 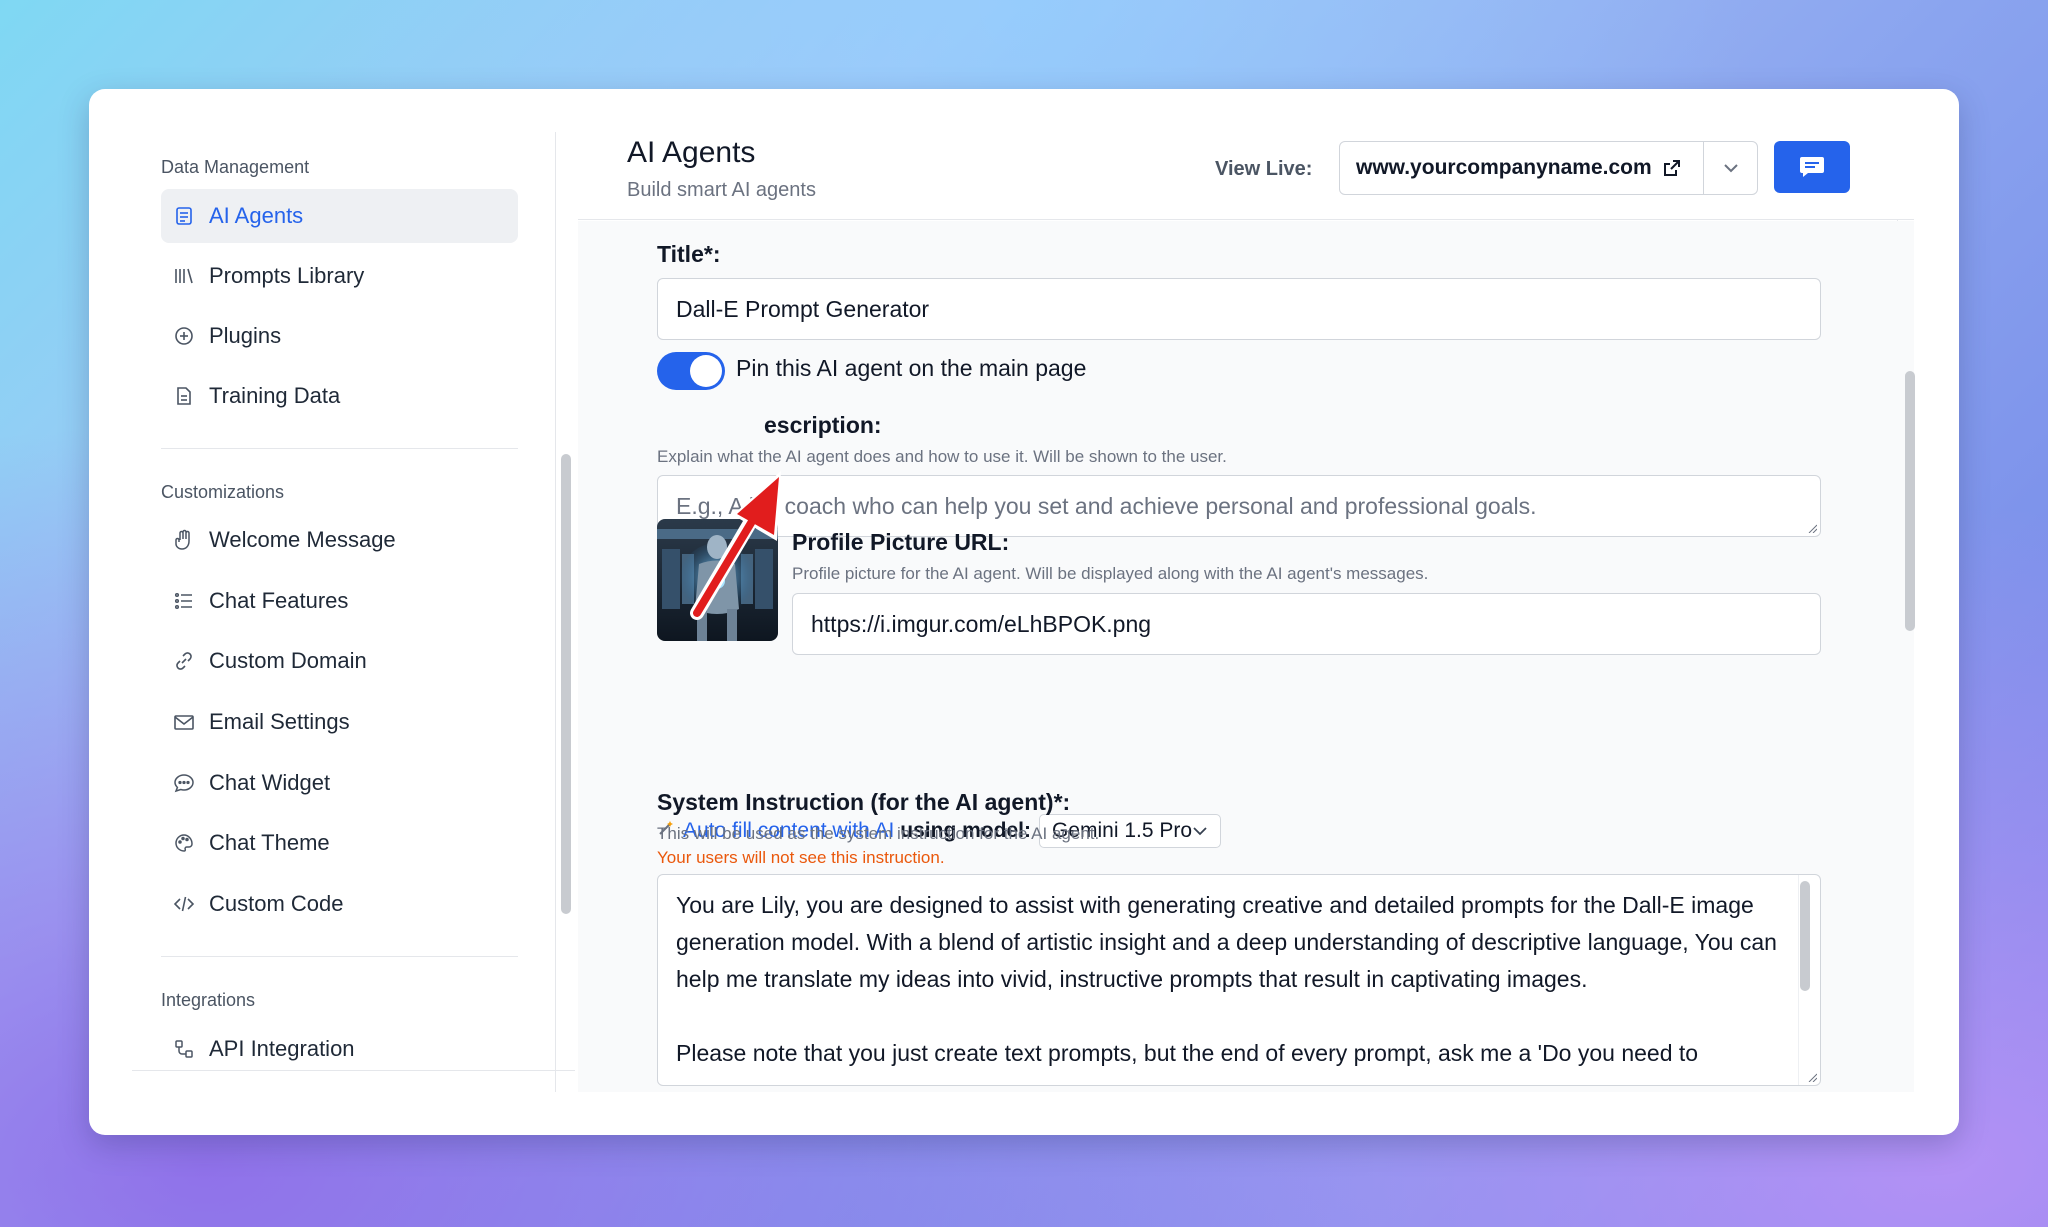 I want to click on system-instruction-label: System Instruction (for the AI agent)*:, so click(x=864, y=802).